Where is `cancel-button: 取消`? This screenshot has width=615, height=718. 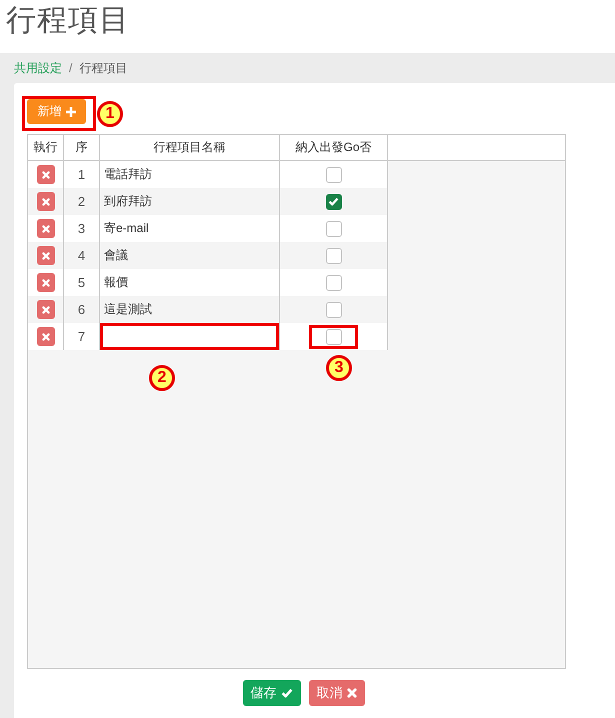 cancel-button: 取消 is located at coordinates (336, 693).